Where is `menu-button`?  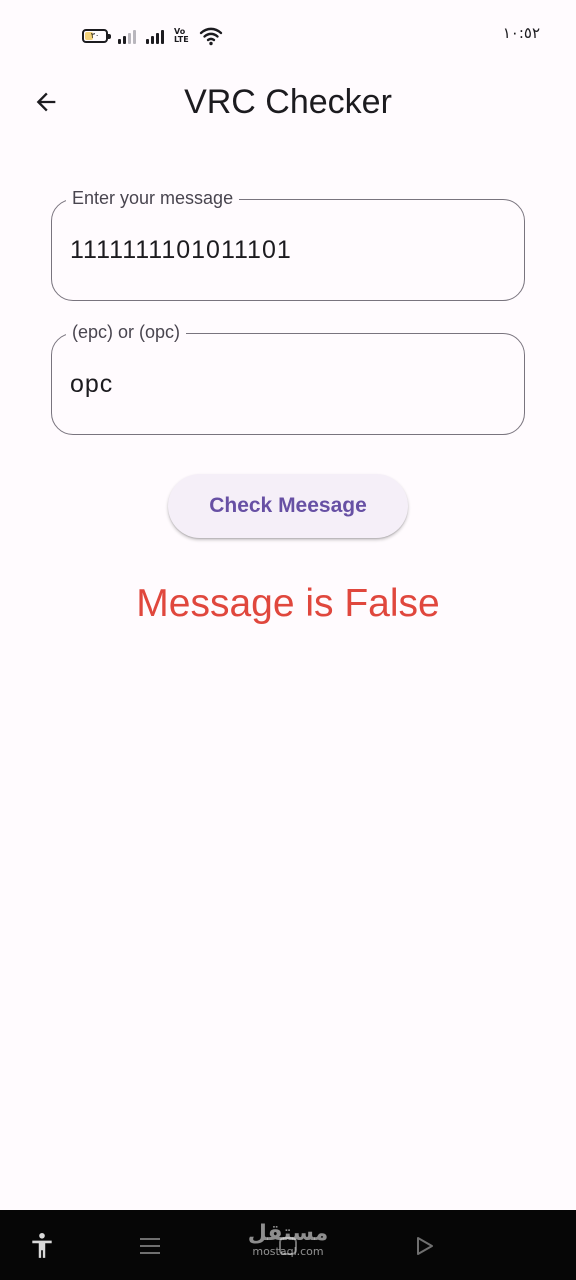
menu-button is located at coordinates (150, 1246).